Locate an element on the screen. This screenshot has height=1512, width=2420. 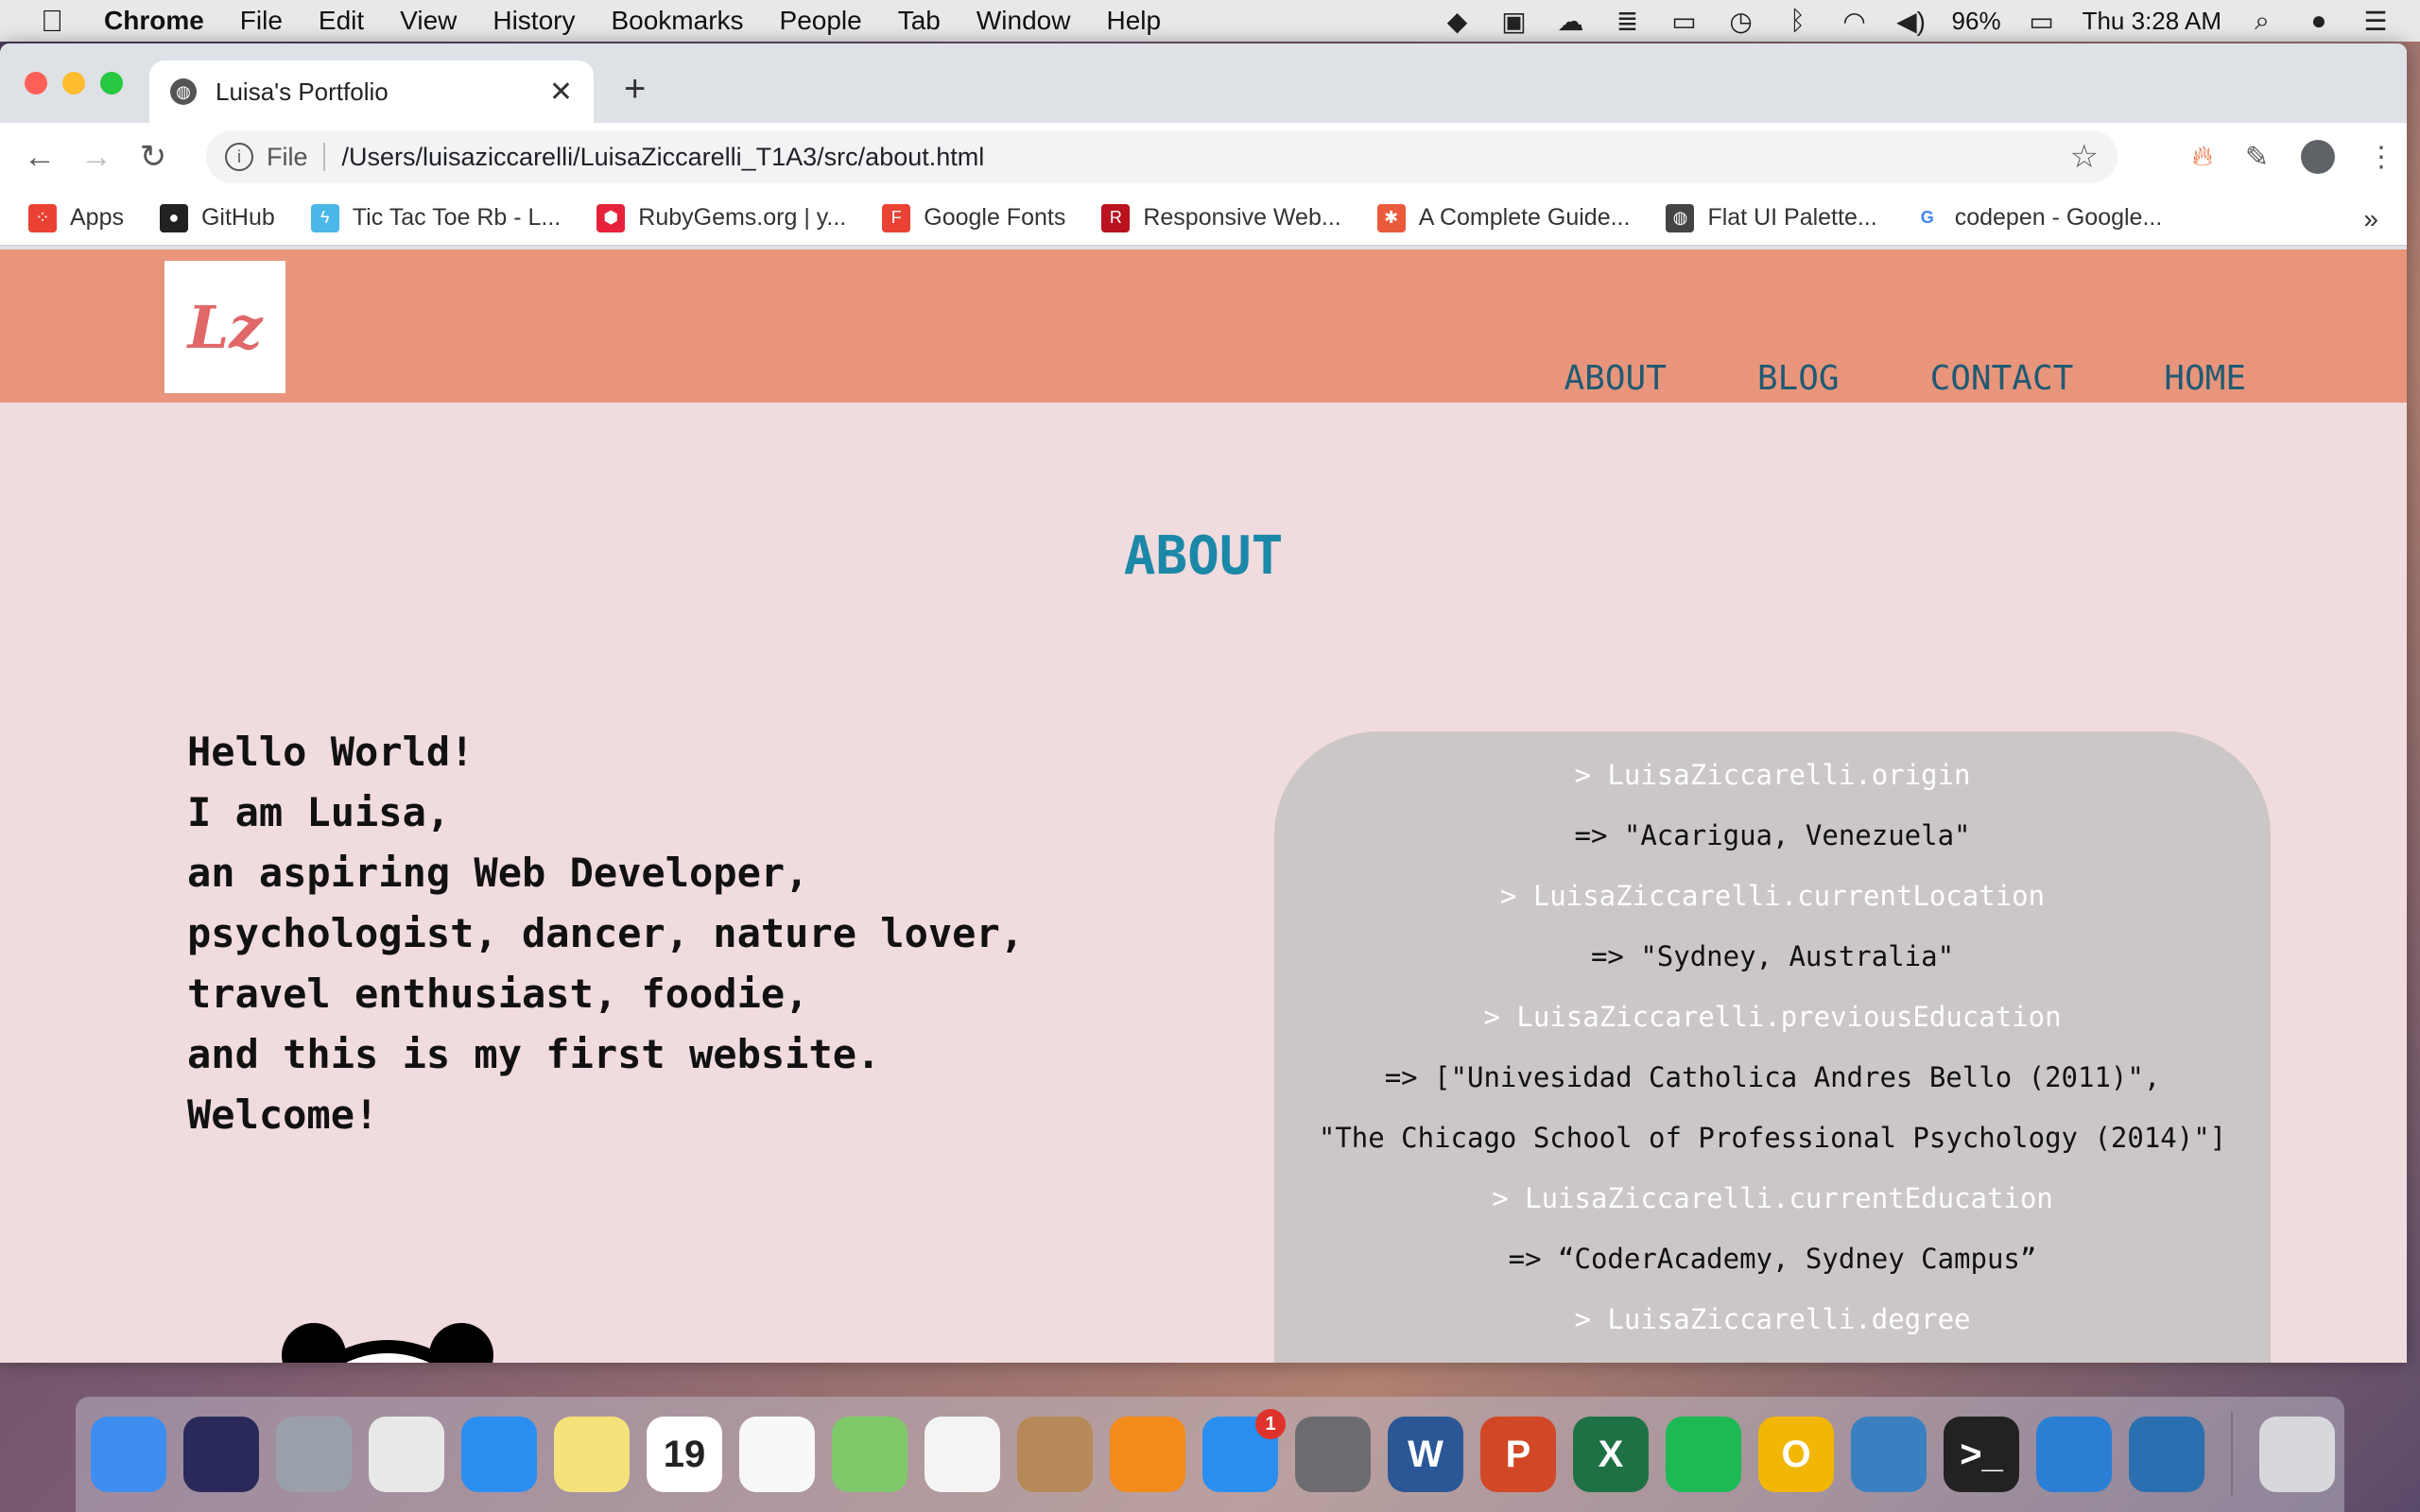
siri-icon is located at coordinates (221, 1454).